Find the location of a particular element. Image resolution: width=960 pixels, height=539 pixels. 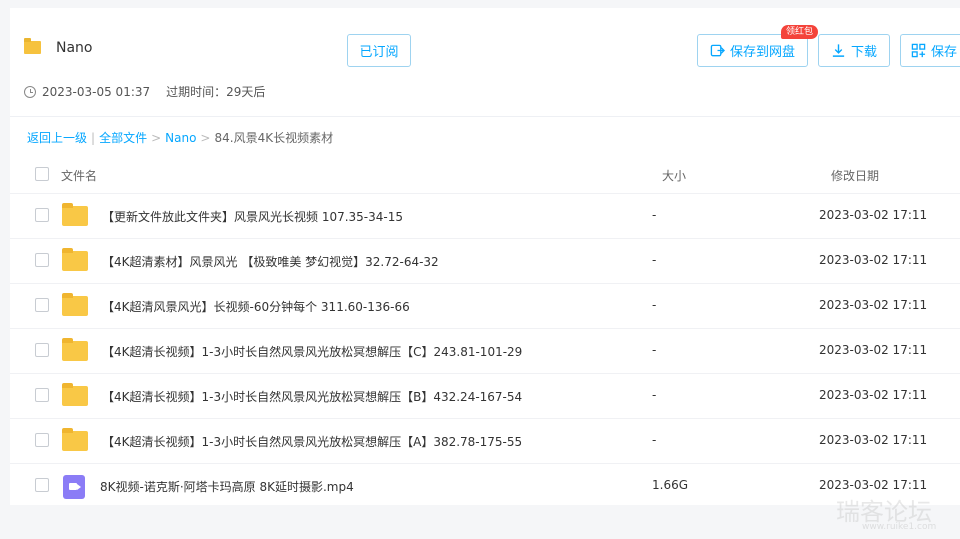

video-file-icon is located at coordinates (74, 487).